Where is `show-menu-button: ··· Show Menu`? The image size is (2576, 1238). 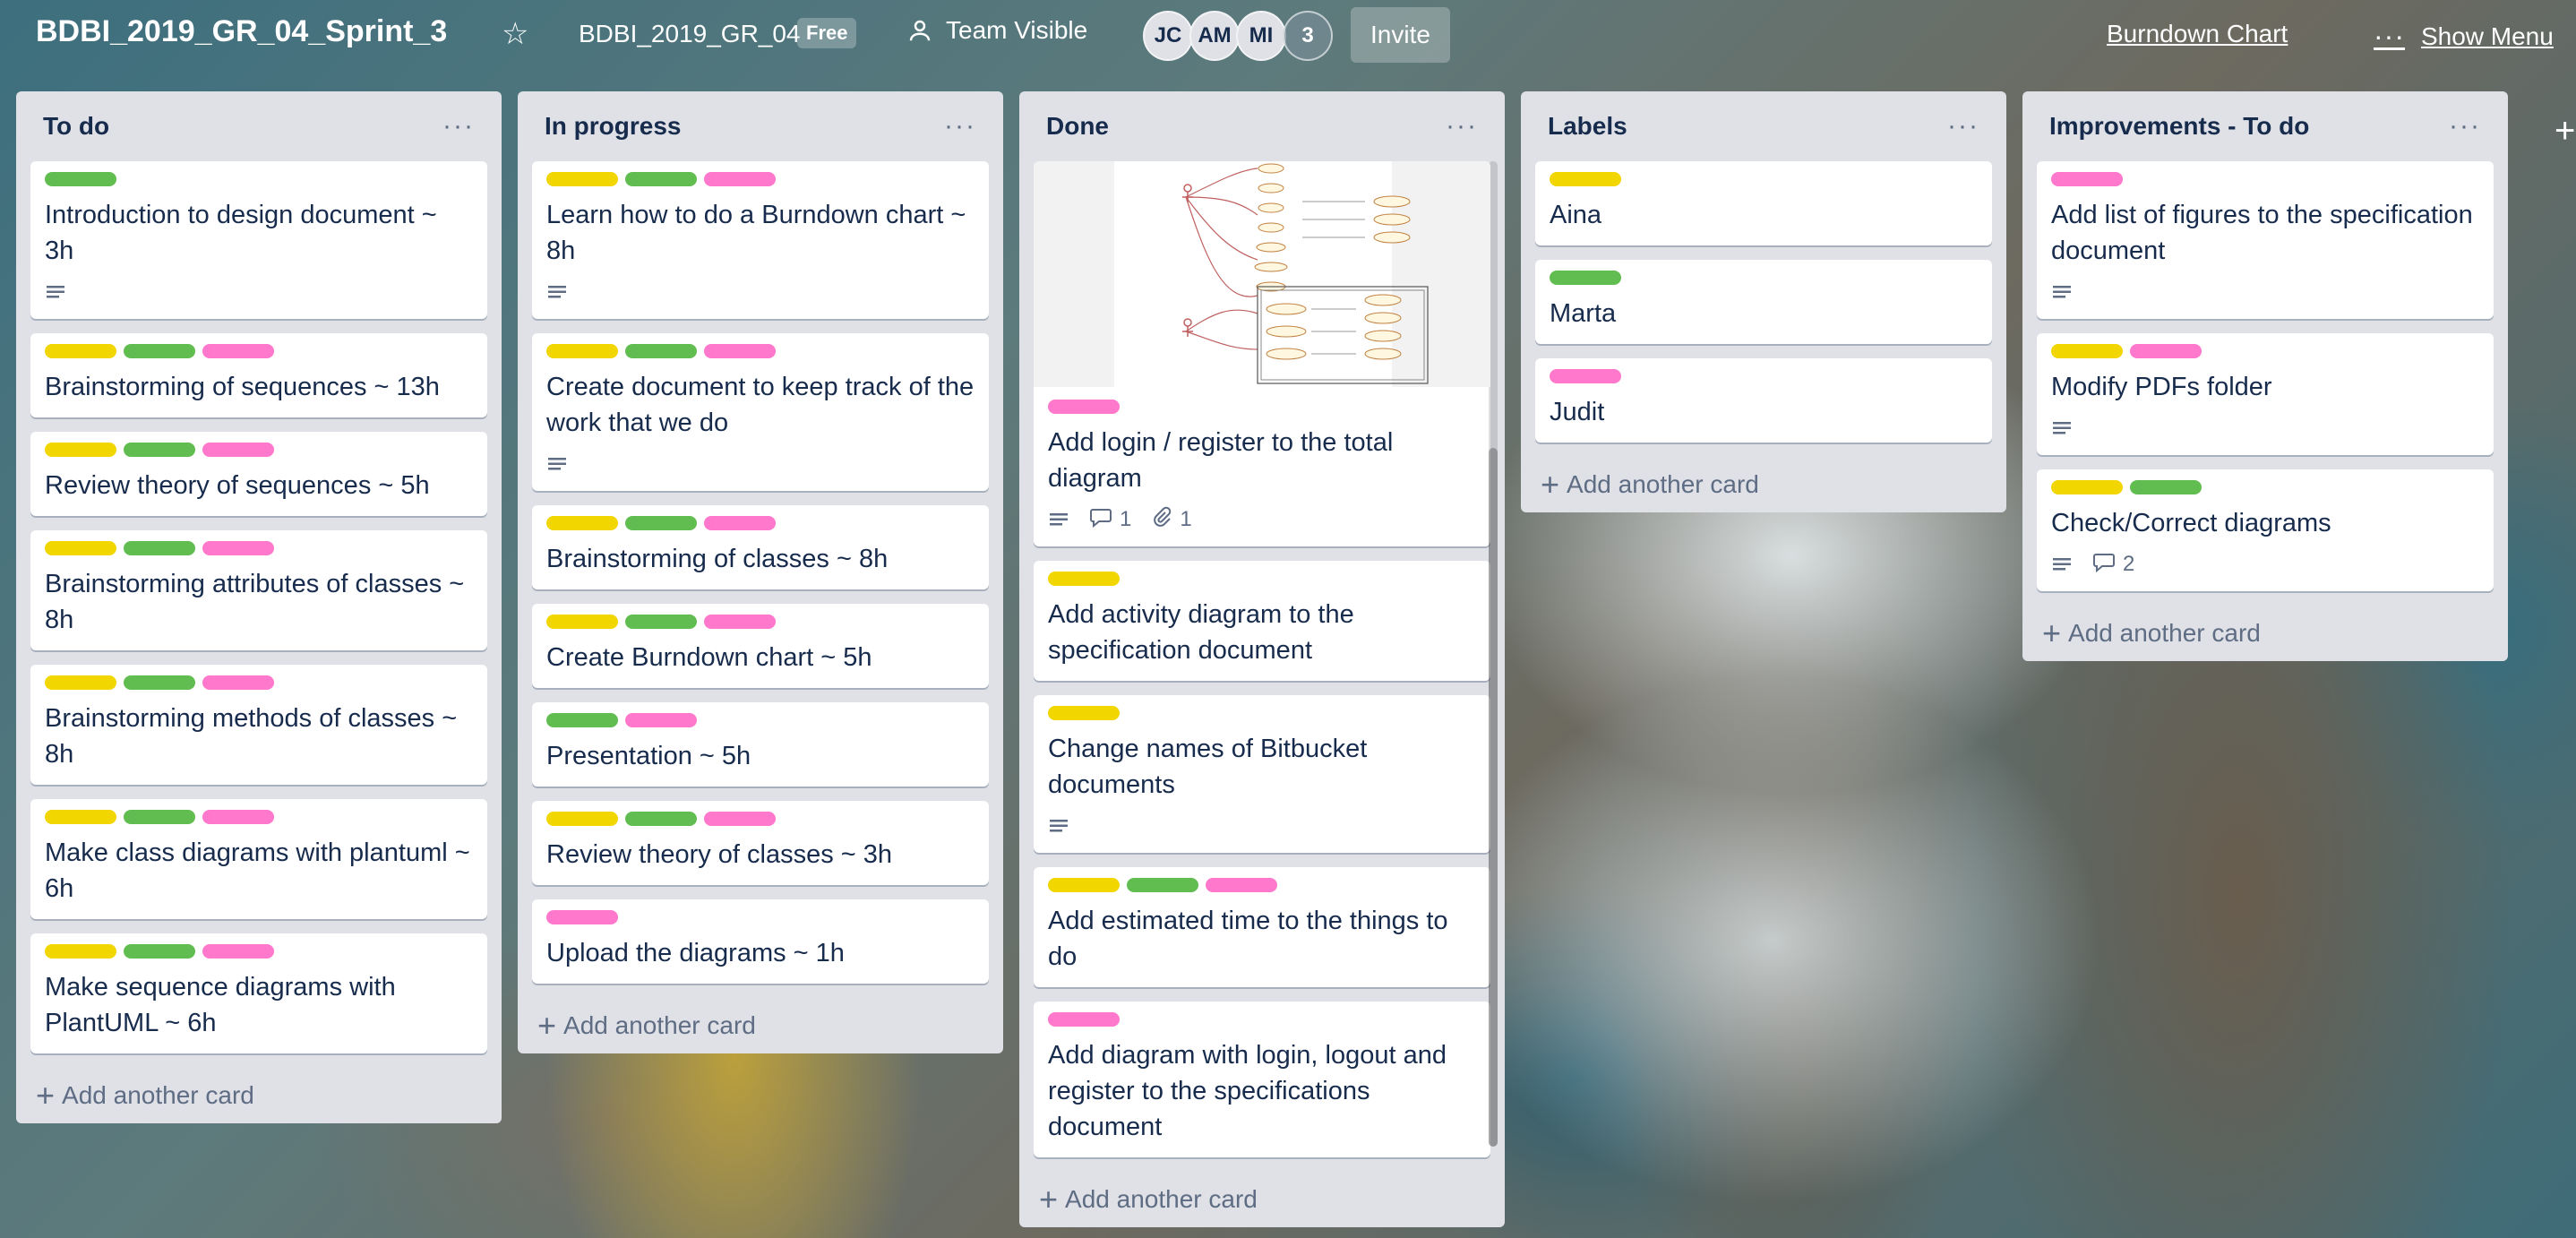
show-menu-button: ··· Show Menu is located at coordinates (2464, 36).